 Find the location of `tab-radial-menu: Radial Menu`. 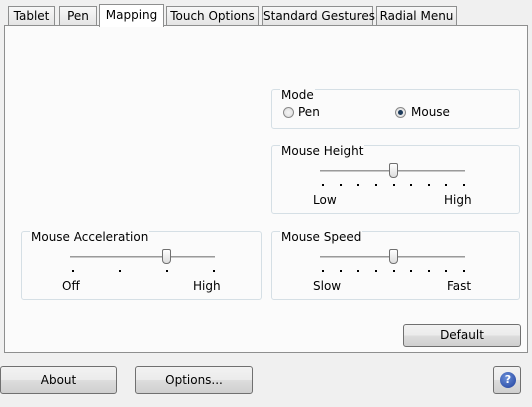

tab-radial-menu: Radial Menu is located at coordinates (416, 16).